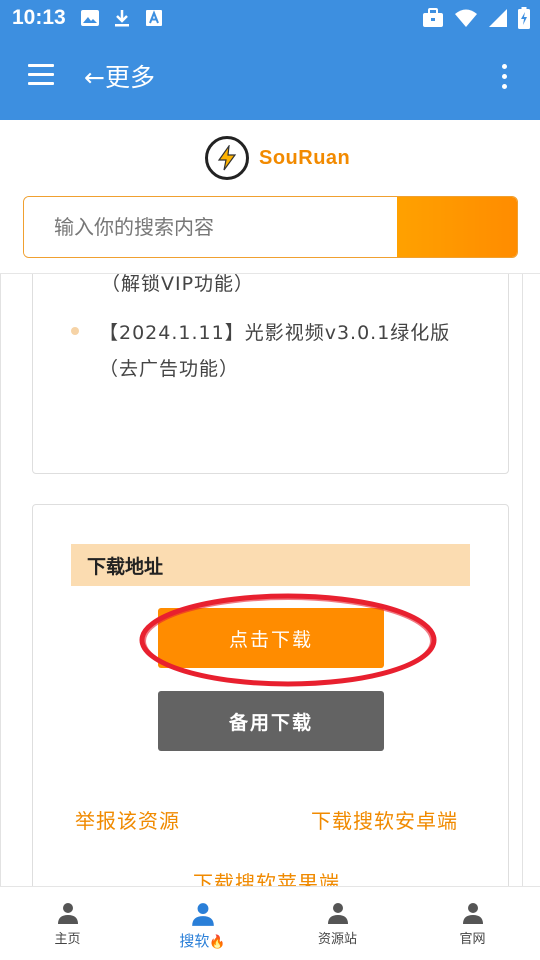  I want to click on battery-icon, so click(524, 20).